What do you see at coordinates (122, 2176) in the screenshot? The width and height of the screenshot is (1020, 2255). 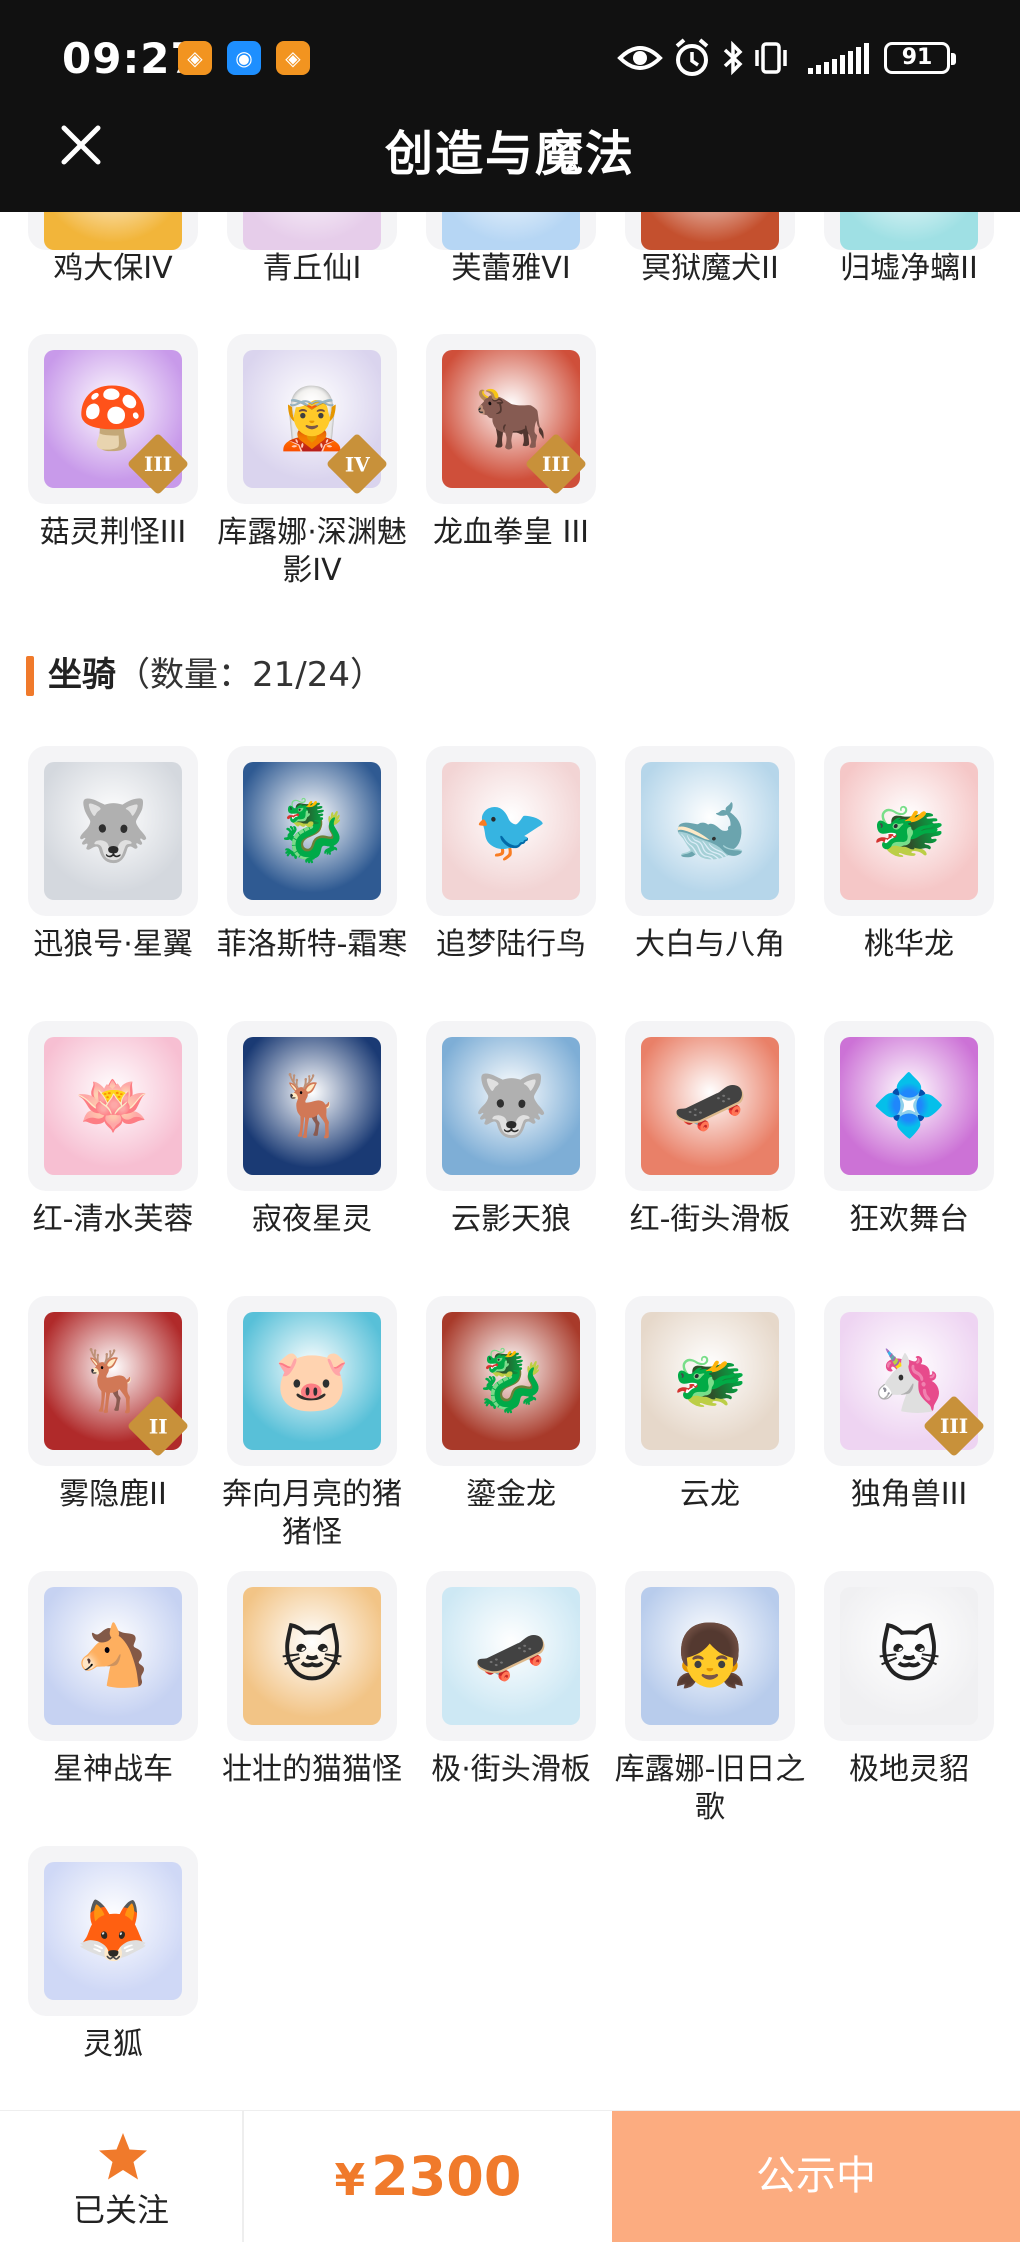 I see `follow-button: 已关注` at bounding box center [122, 2176].